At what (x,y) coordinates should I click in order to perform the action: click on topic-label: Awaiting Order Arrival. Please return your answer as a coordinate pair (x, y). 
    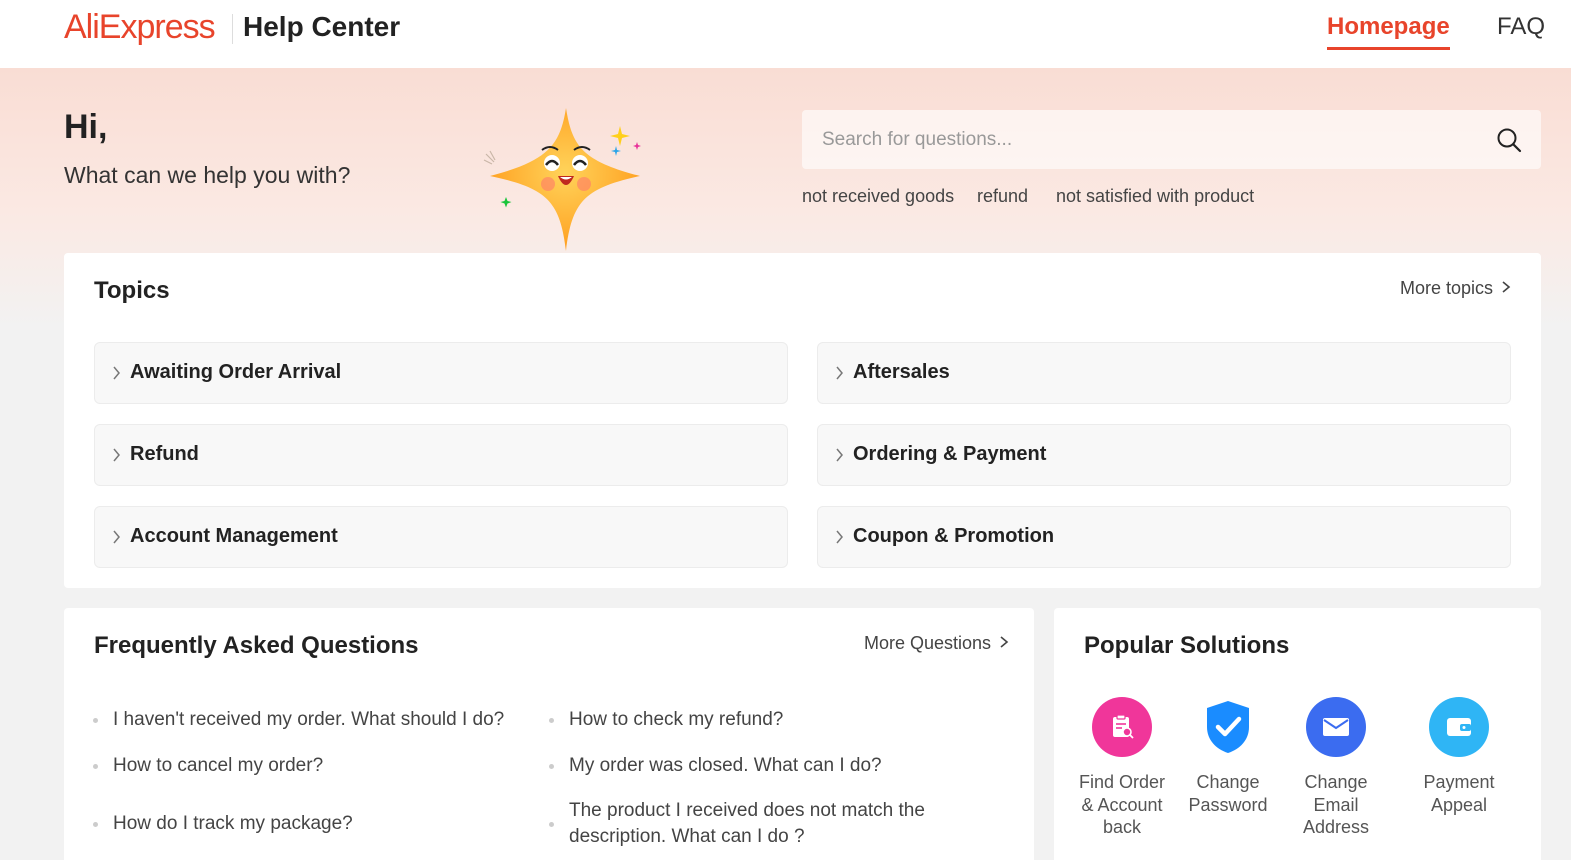
    Looking at the image, I should click on (236, 372).